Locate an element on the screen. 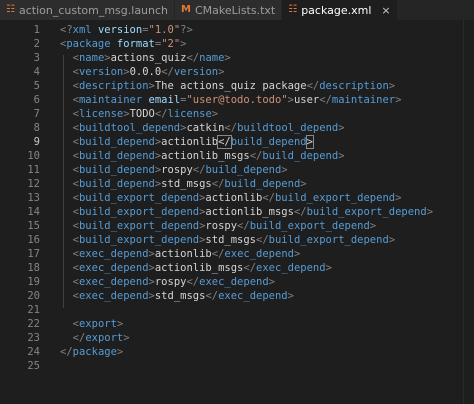 The image size is (474, 404). code-text: <package format="2"> is located at coordinates (123, 44).